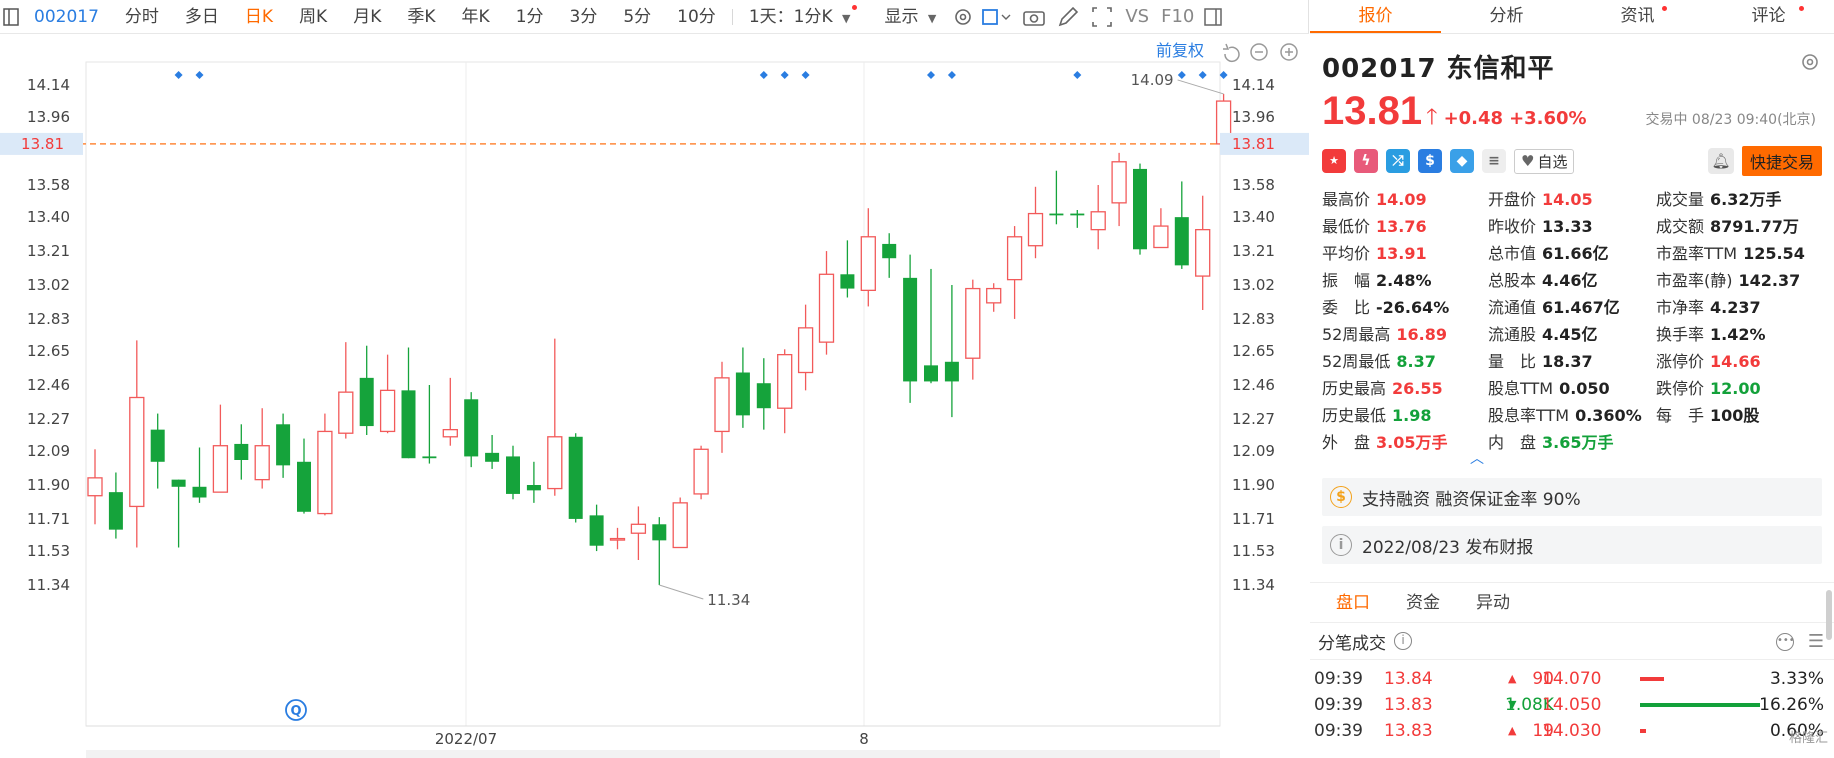 The width and height of the screenshot is (1834, 758). Describe the element at coordinates (70, 17) in the screenshot. I see `stock-code: 002017` at that location.